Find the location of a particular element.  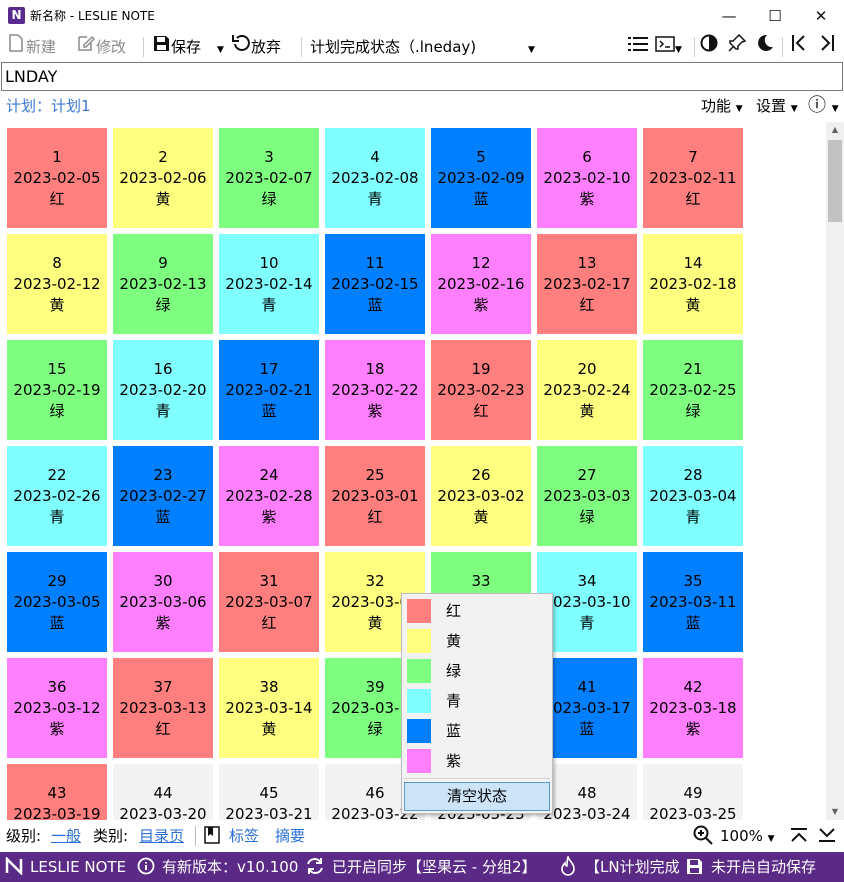

note-name-field: LNDAY is located at coordinates (422, 76).